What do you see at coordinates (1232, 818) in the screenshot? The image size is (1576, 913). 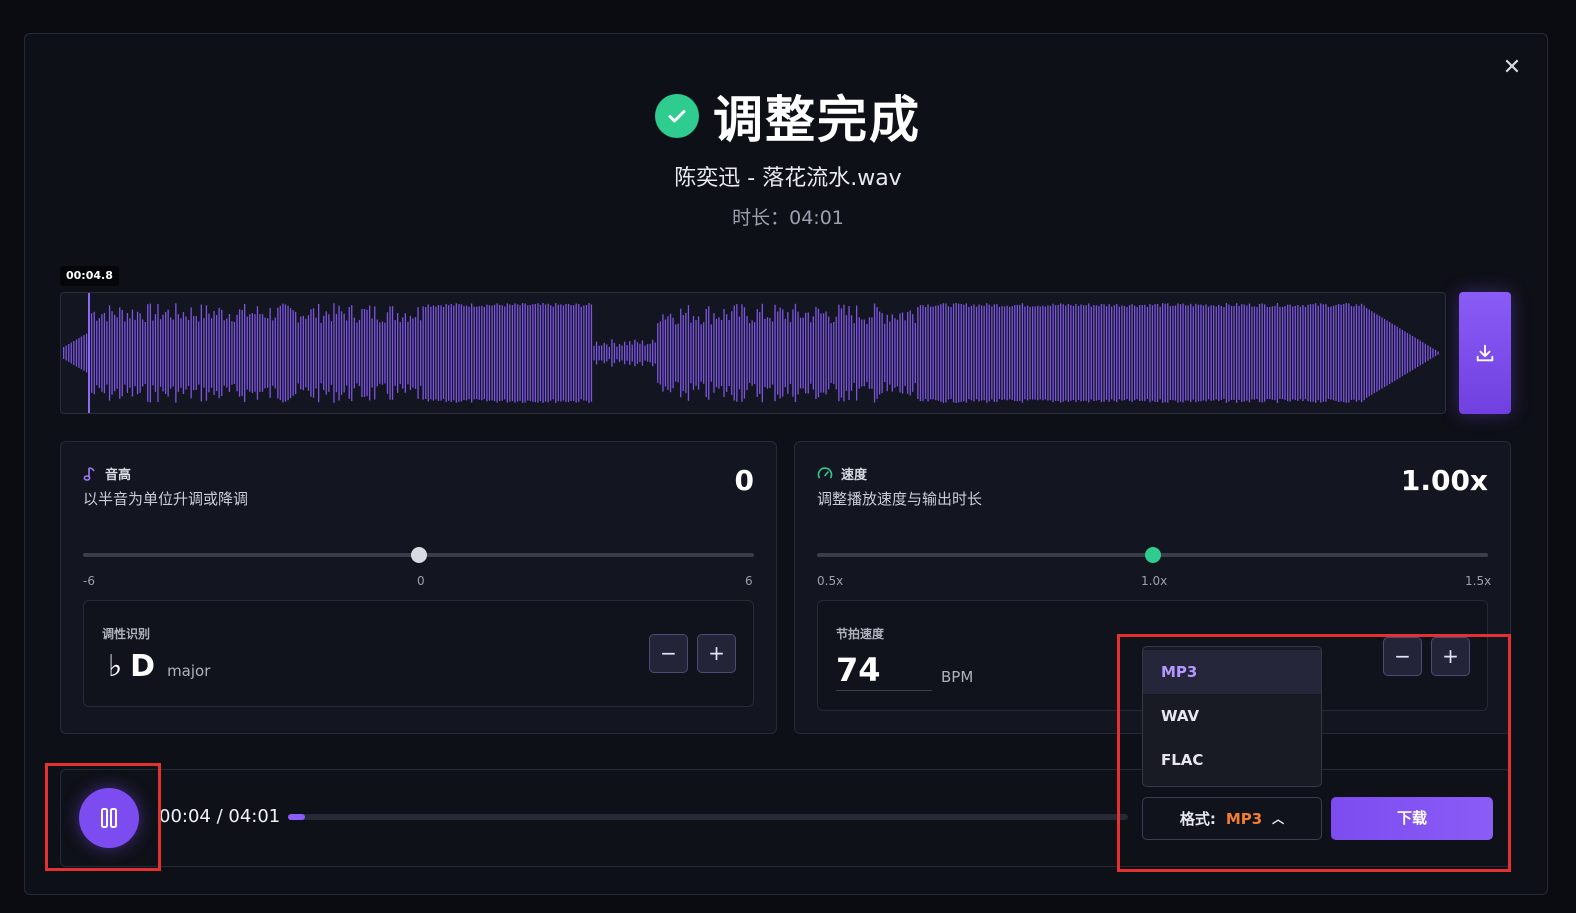 I see `format-select: 格式: MP3 ︿` at bounding box center [1232, 818].